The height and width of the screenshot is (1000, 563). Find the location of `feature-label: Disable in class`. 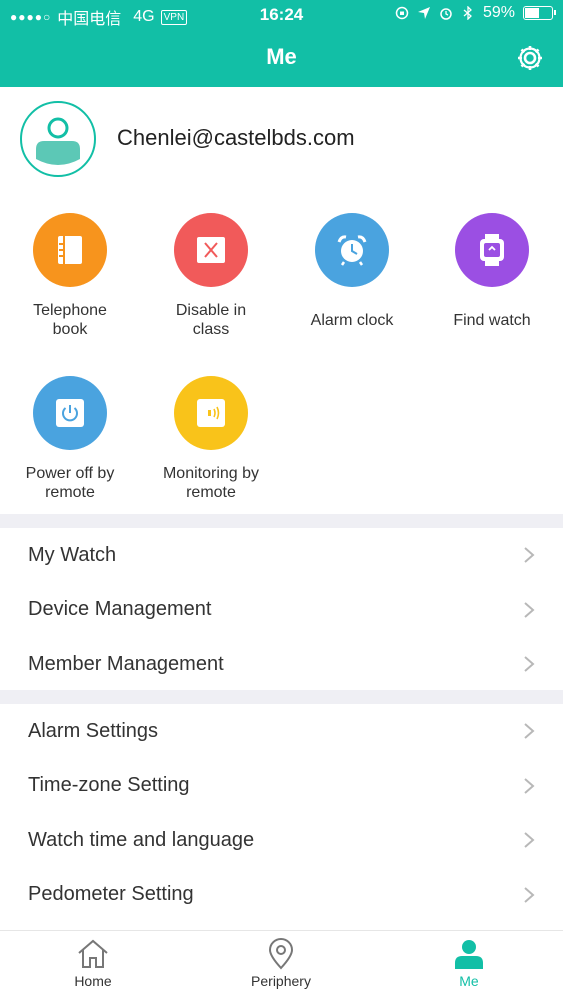

feature-label: Disable in class is located at coordinates (211, 320).